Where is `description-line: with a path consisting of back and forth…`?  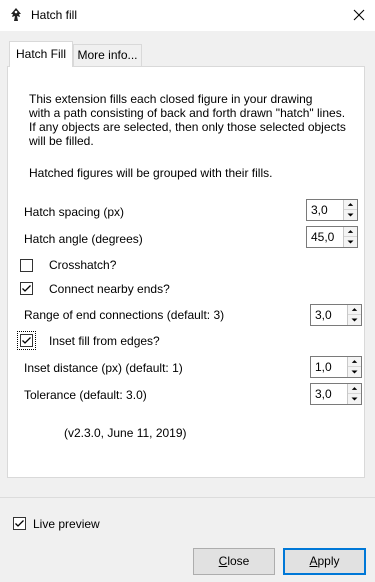 description-line: with a path consisting of back and forth… is located at coordinates (187, 113).